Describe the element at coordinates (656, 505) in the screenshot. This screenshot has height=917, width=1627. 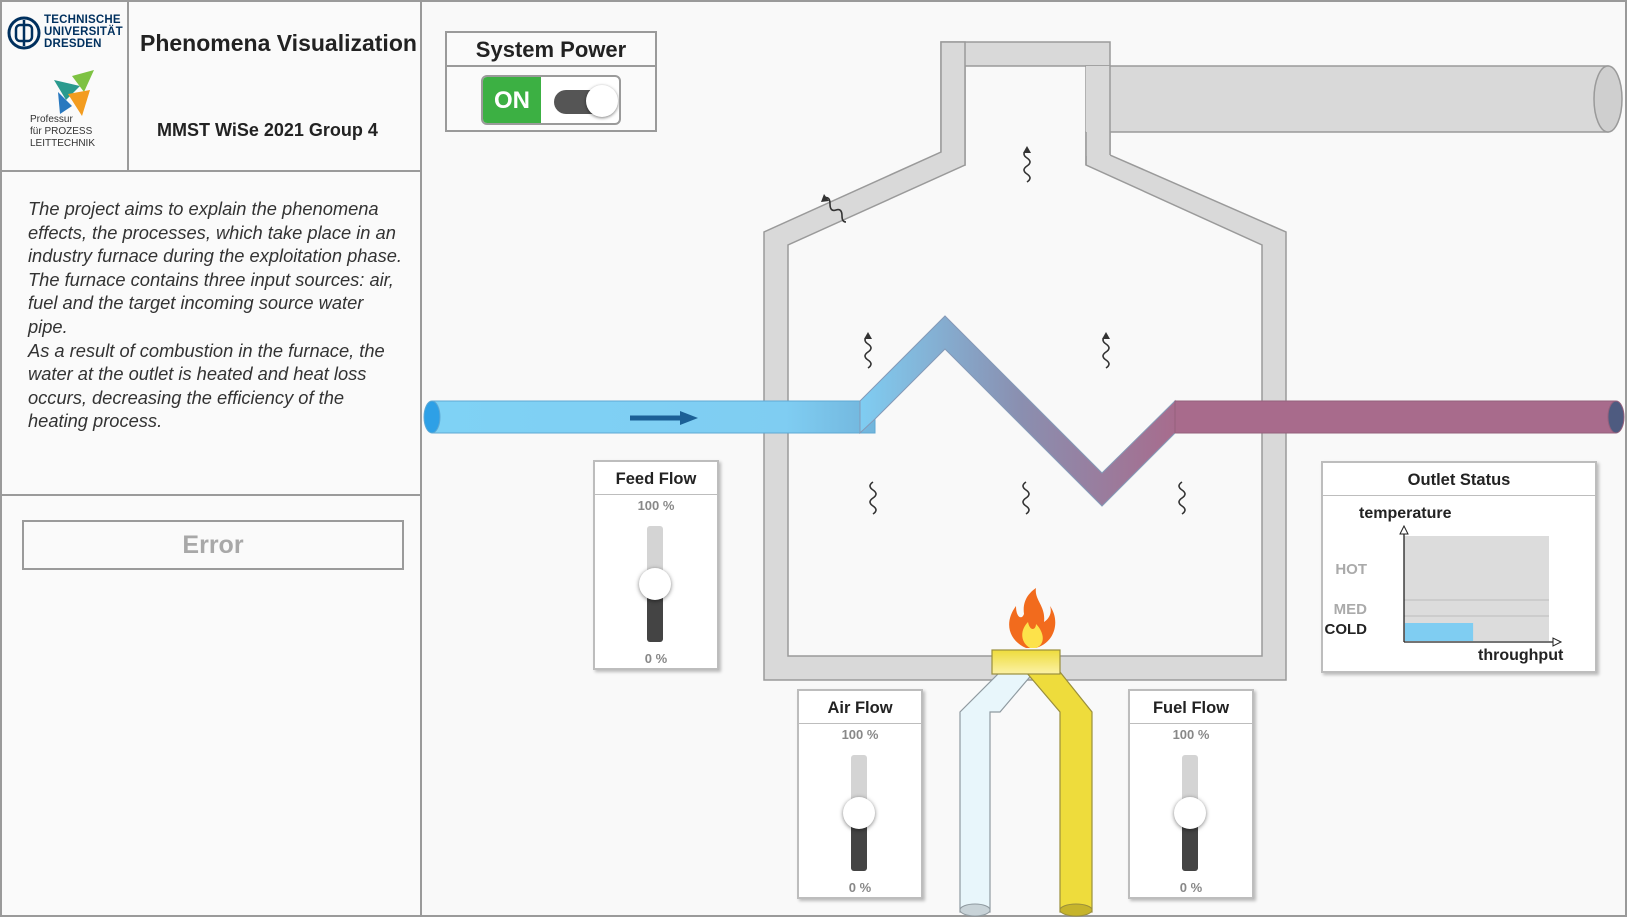
I see `feed-flow-max-label: 100 %` at that location.